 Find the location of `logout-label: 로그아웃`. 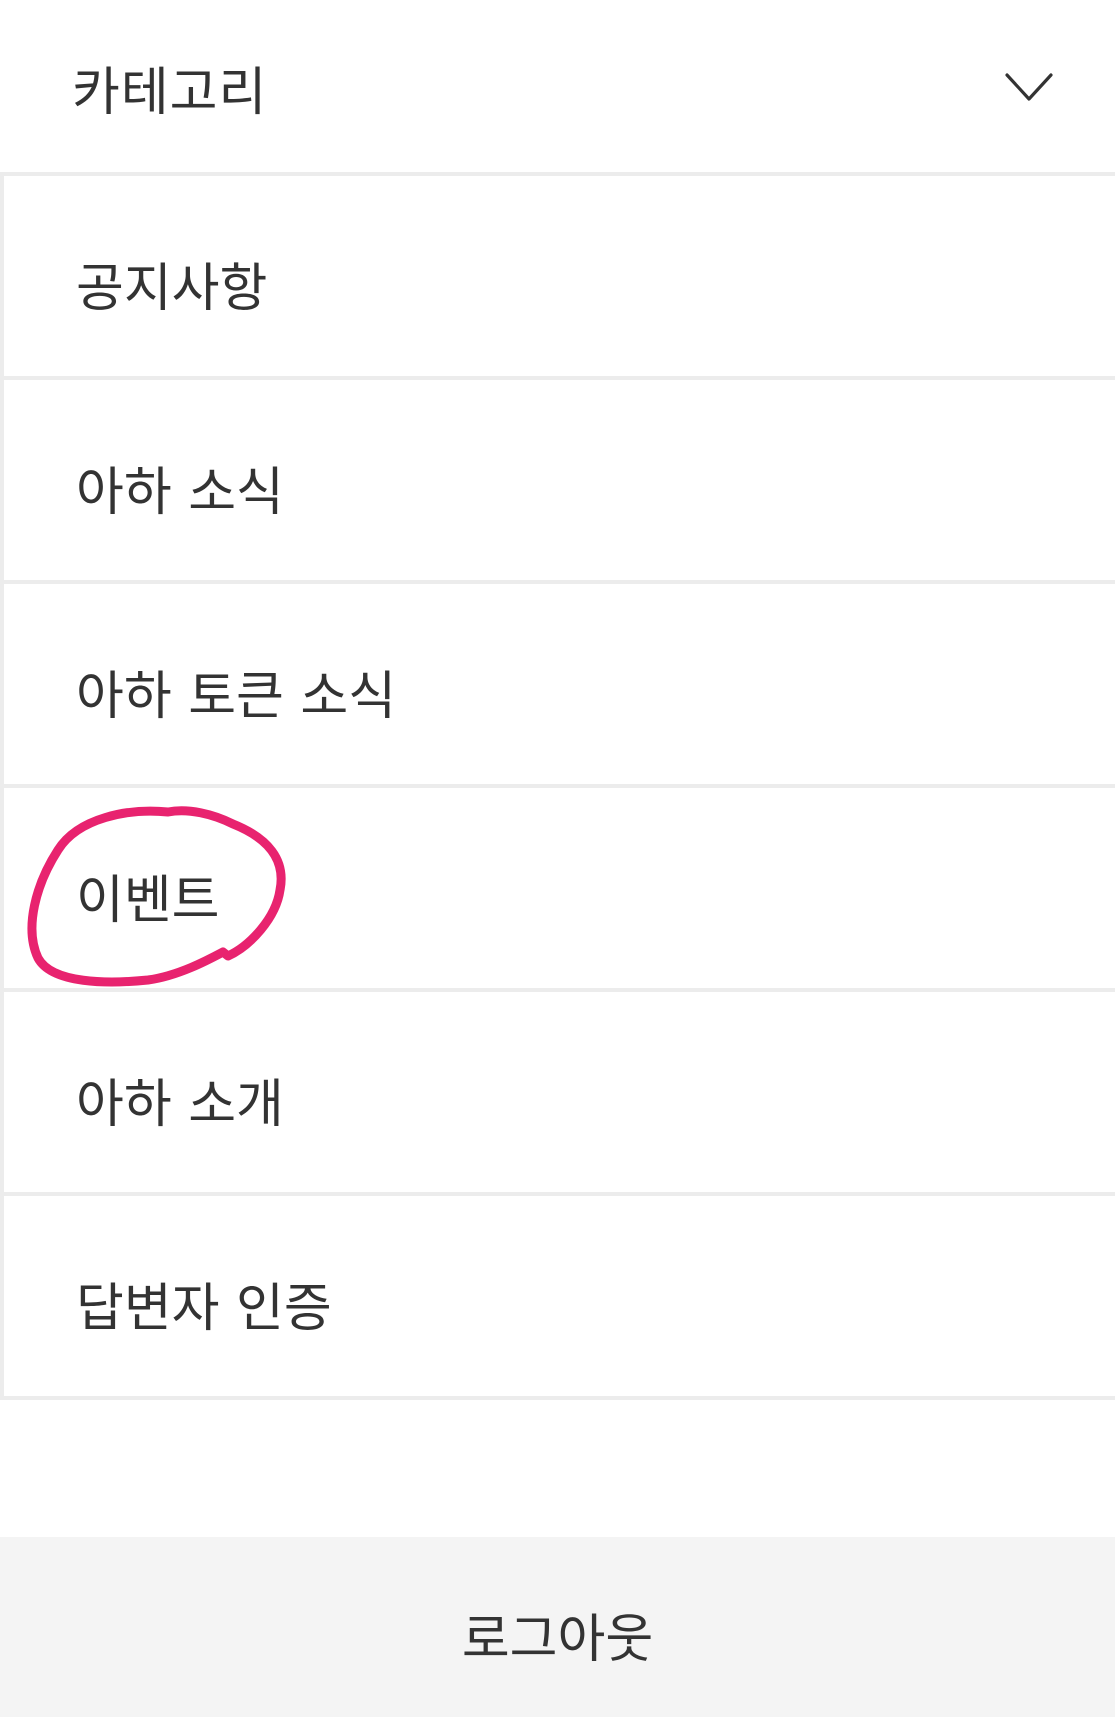

logout-label: 로그아웃 is located at coordinates (557, 1640).